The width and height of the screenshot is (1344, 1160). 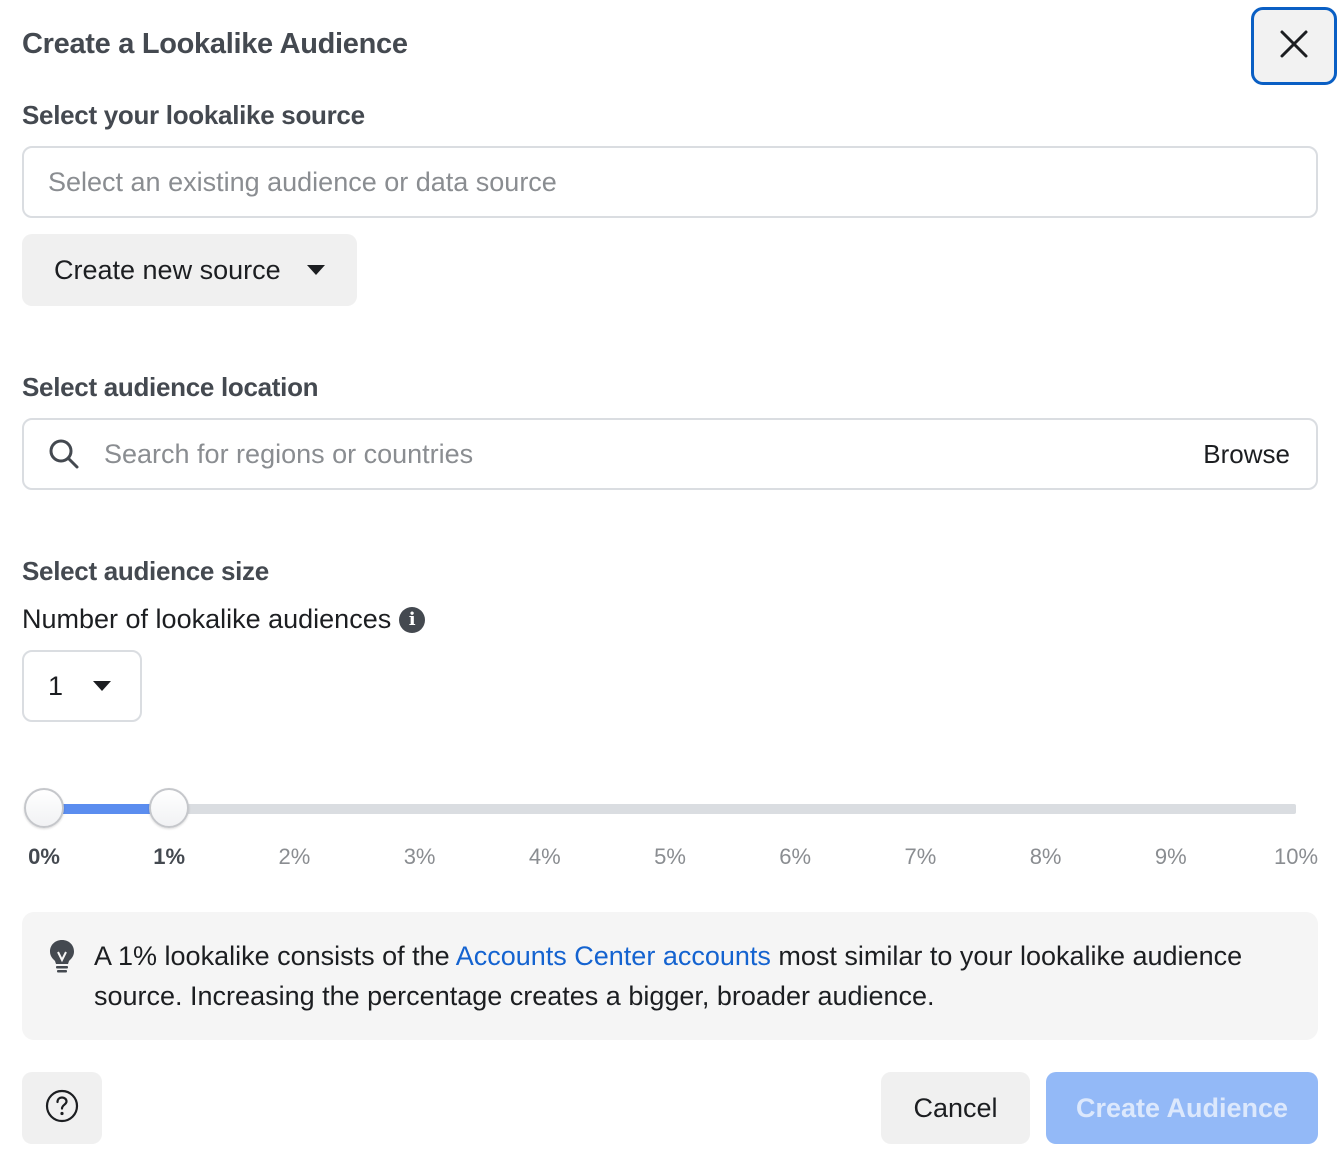 I want to click on browse-link: Browse, so click(x=1246, y=454).